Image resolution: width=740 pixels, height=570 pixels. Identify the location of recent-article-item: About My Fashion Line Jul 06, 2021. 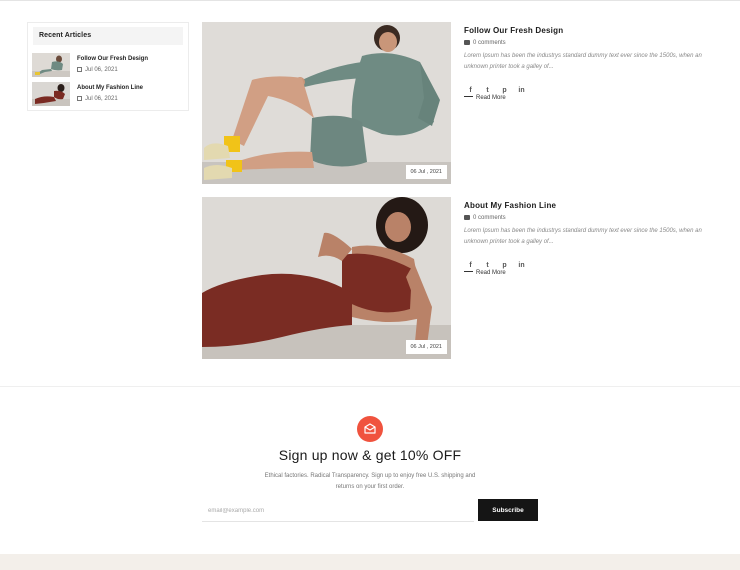
(109, 95).